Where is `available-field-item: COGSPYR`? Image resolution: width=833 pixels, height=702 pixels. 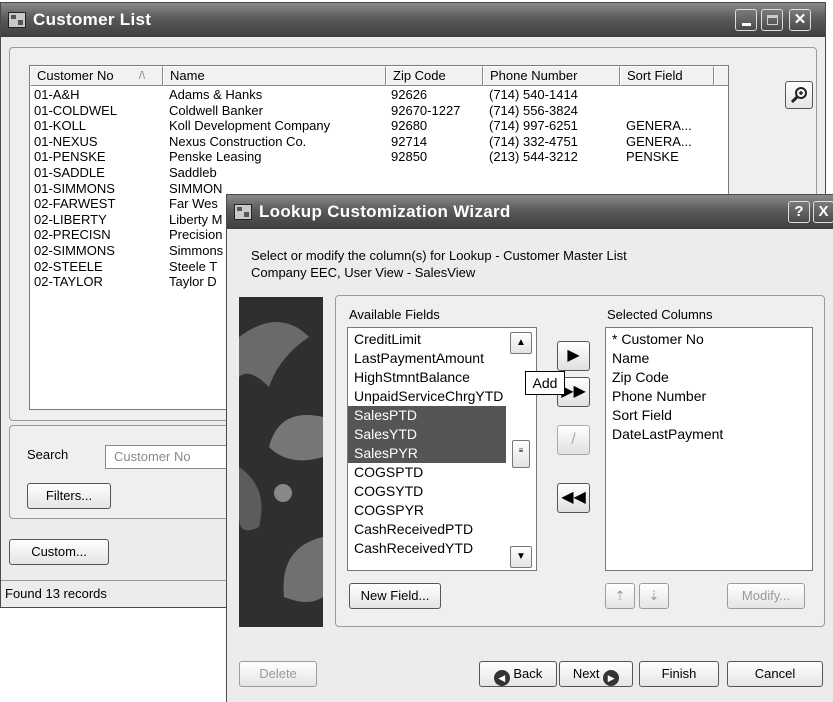 available-field-item: COGSPYR is located at coordinates (389, 510).